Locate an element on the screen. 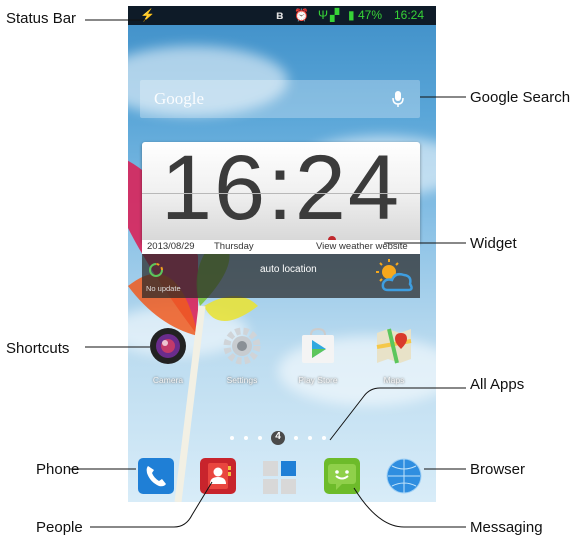  phone-icon is located at coordinates (156, 476).